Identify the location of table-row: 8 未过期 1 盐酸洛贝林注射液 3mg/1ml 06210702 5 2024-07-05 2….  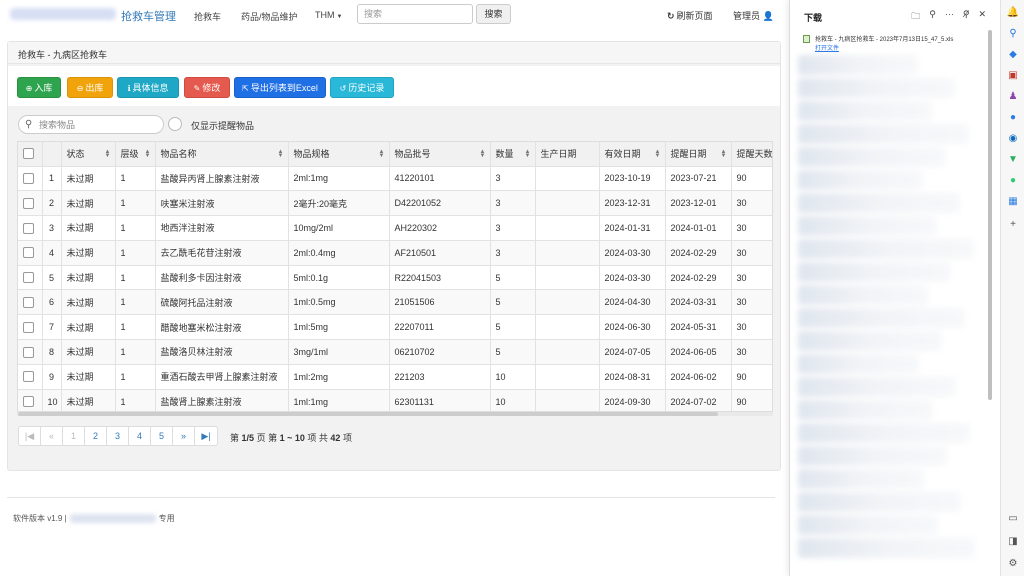
(395, 352).